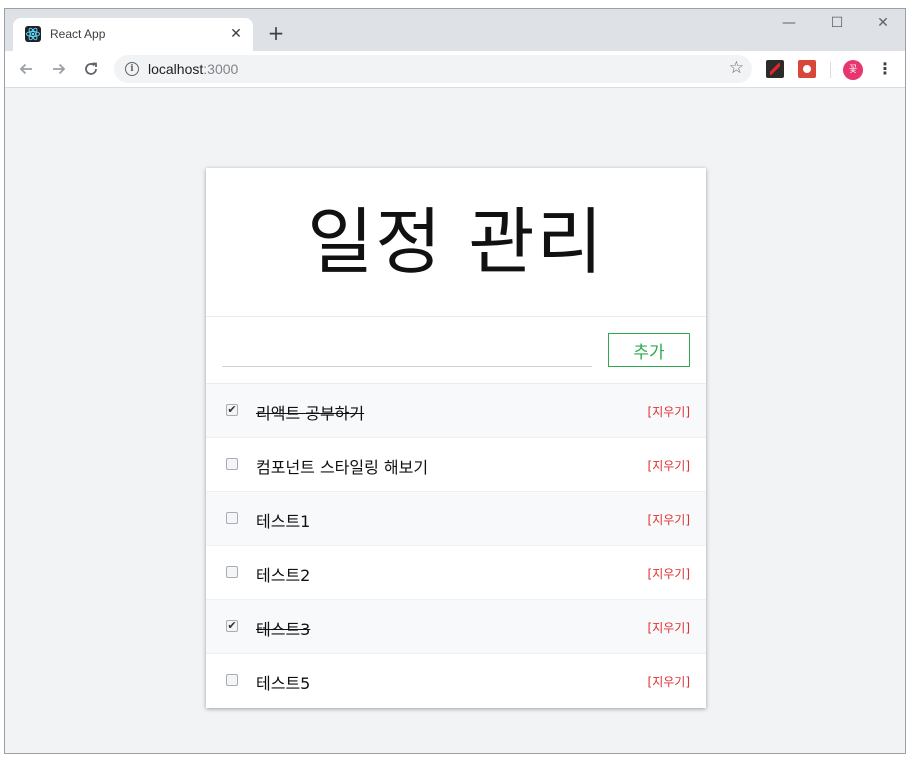 The width and height of the screenshot is (915, 762). What do you see at coordinates (283, 683) in the screenshot?
I see `todo-text: 테스트5` at bounding box center [283, 683].